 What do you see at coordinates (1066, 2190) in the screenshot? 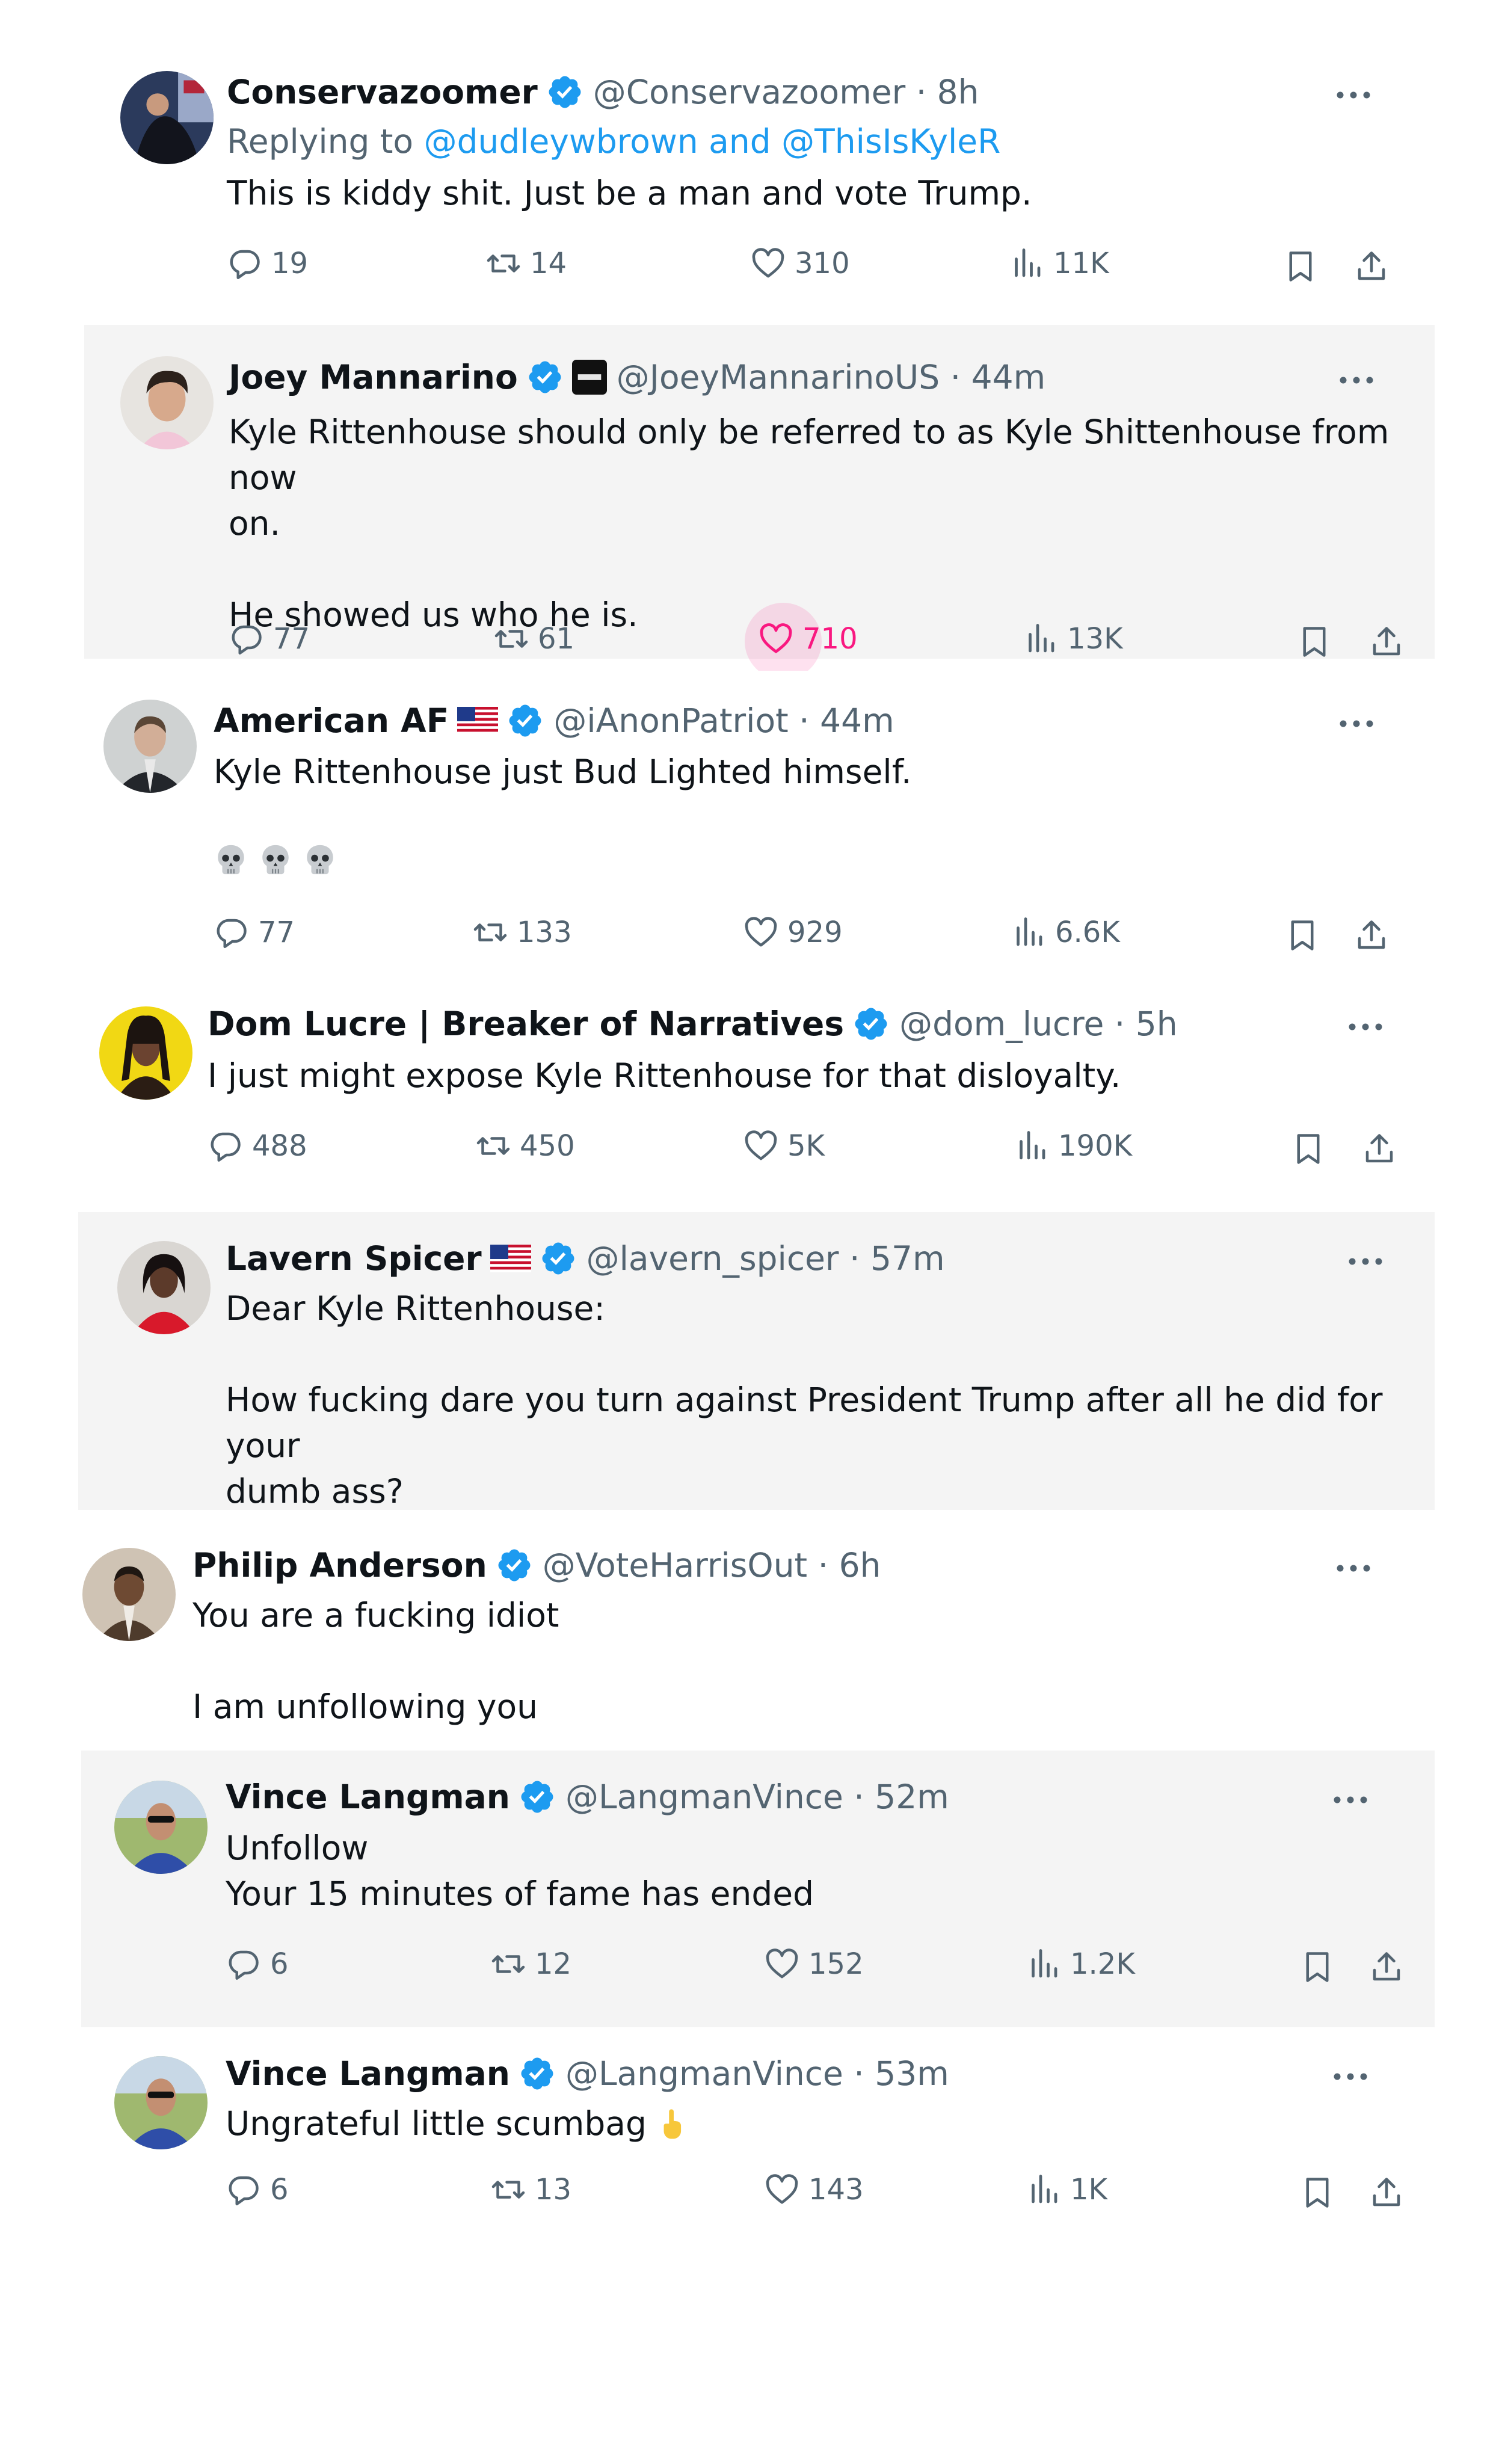
I see `views-button: 1K` at bounding box center [1066, 2190].